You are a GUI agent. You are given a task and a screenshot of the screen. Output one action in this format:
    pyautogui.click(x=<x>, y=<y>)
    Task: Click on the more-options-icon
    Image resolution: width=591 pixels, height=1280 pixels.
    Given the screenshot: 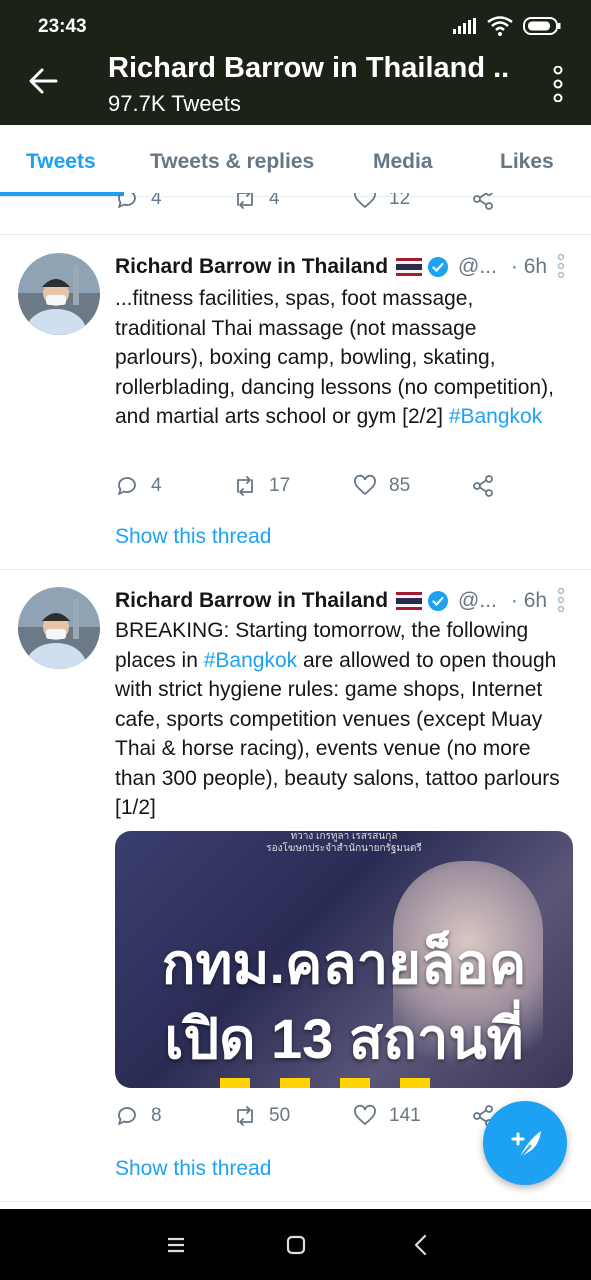 What is the action you would take?
    pyautogui.click(x=558, y=84)
    